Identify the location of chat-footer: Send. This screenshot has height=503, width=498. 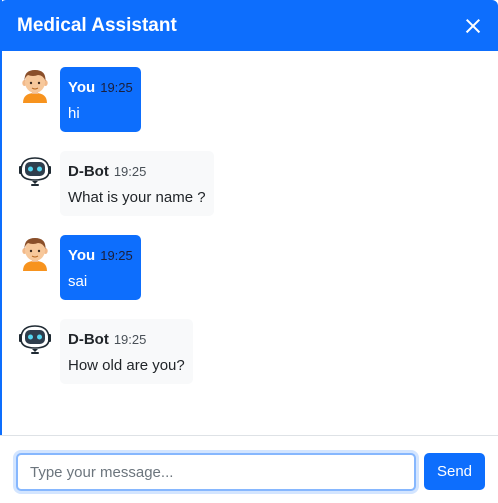
(249, 469).